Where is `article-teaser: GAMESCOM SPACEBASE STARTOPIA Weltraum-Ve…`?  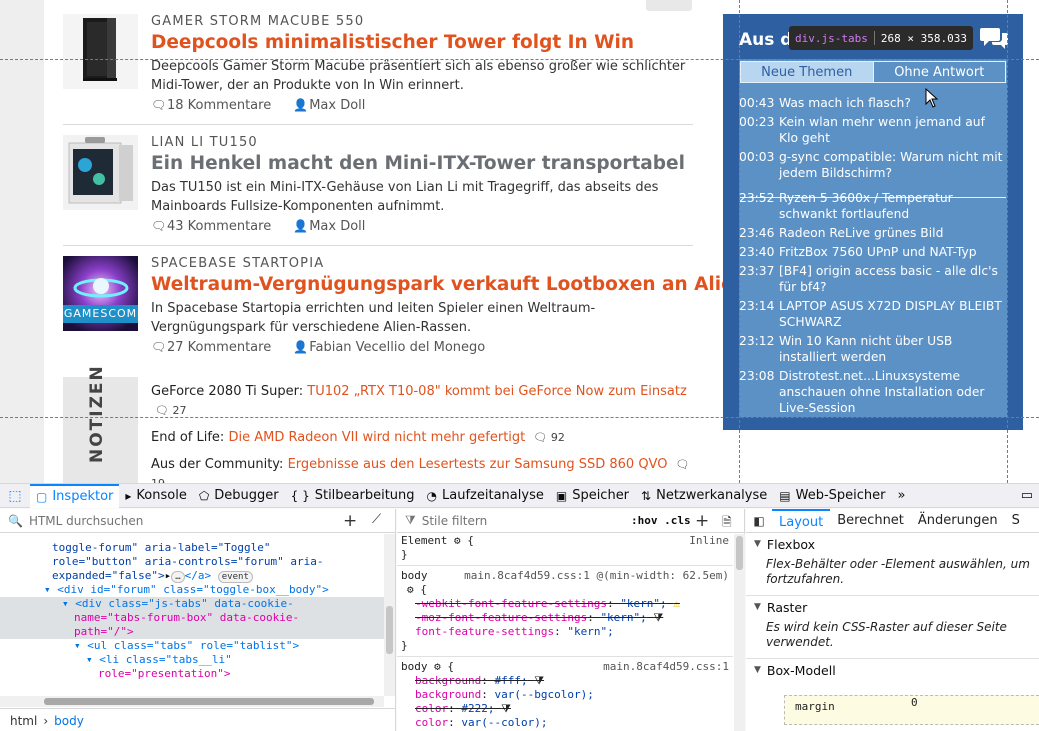 article-teaser: GAMESCOM SPACEBASE STARTOPIA Weltraum-Ve… is located at coordinates (410, 315).